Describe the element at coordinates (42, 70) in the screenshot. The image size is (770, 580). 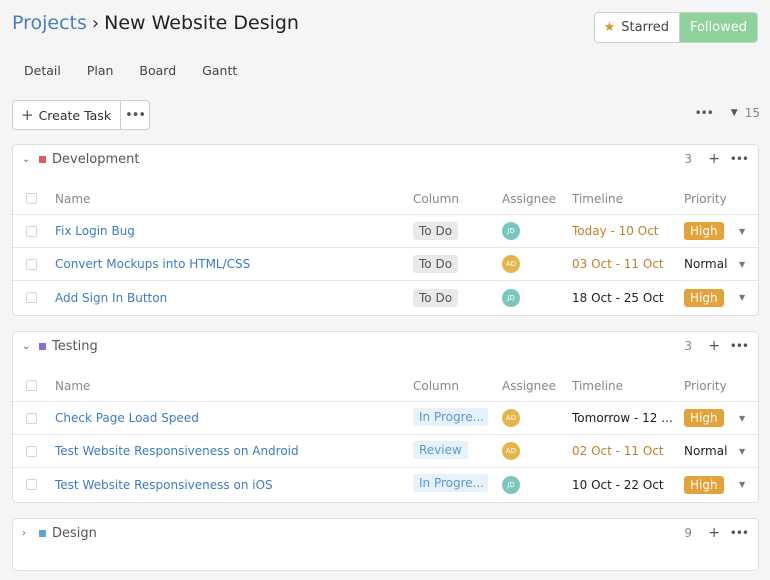
I see `tab-detail: Detail` at that location.